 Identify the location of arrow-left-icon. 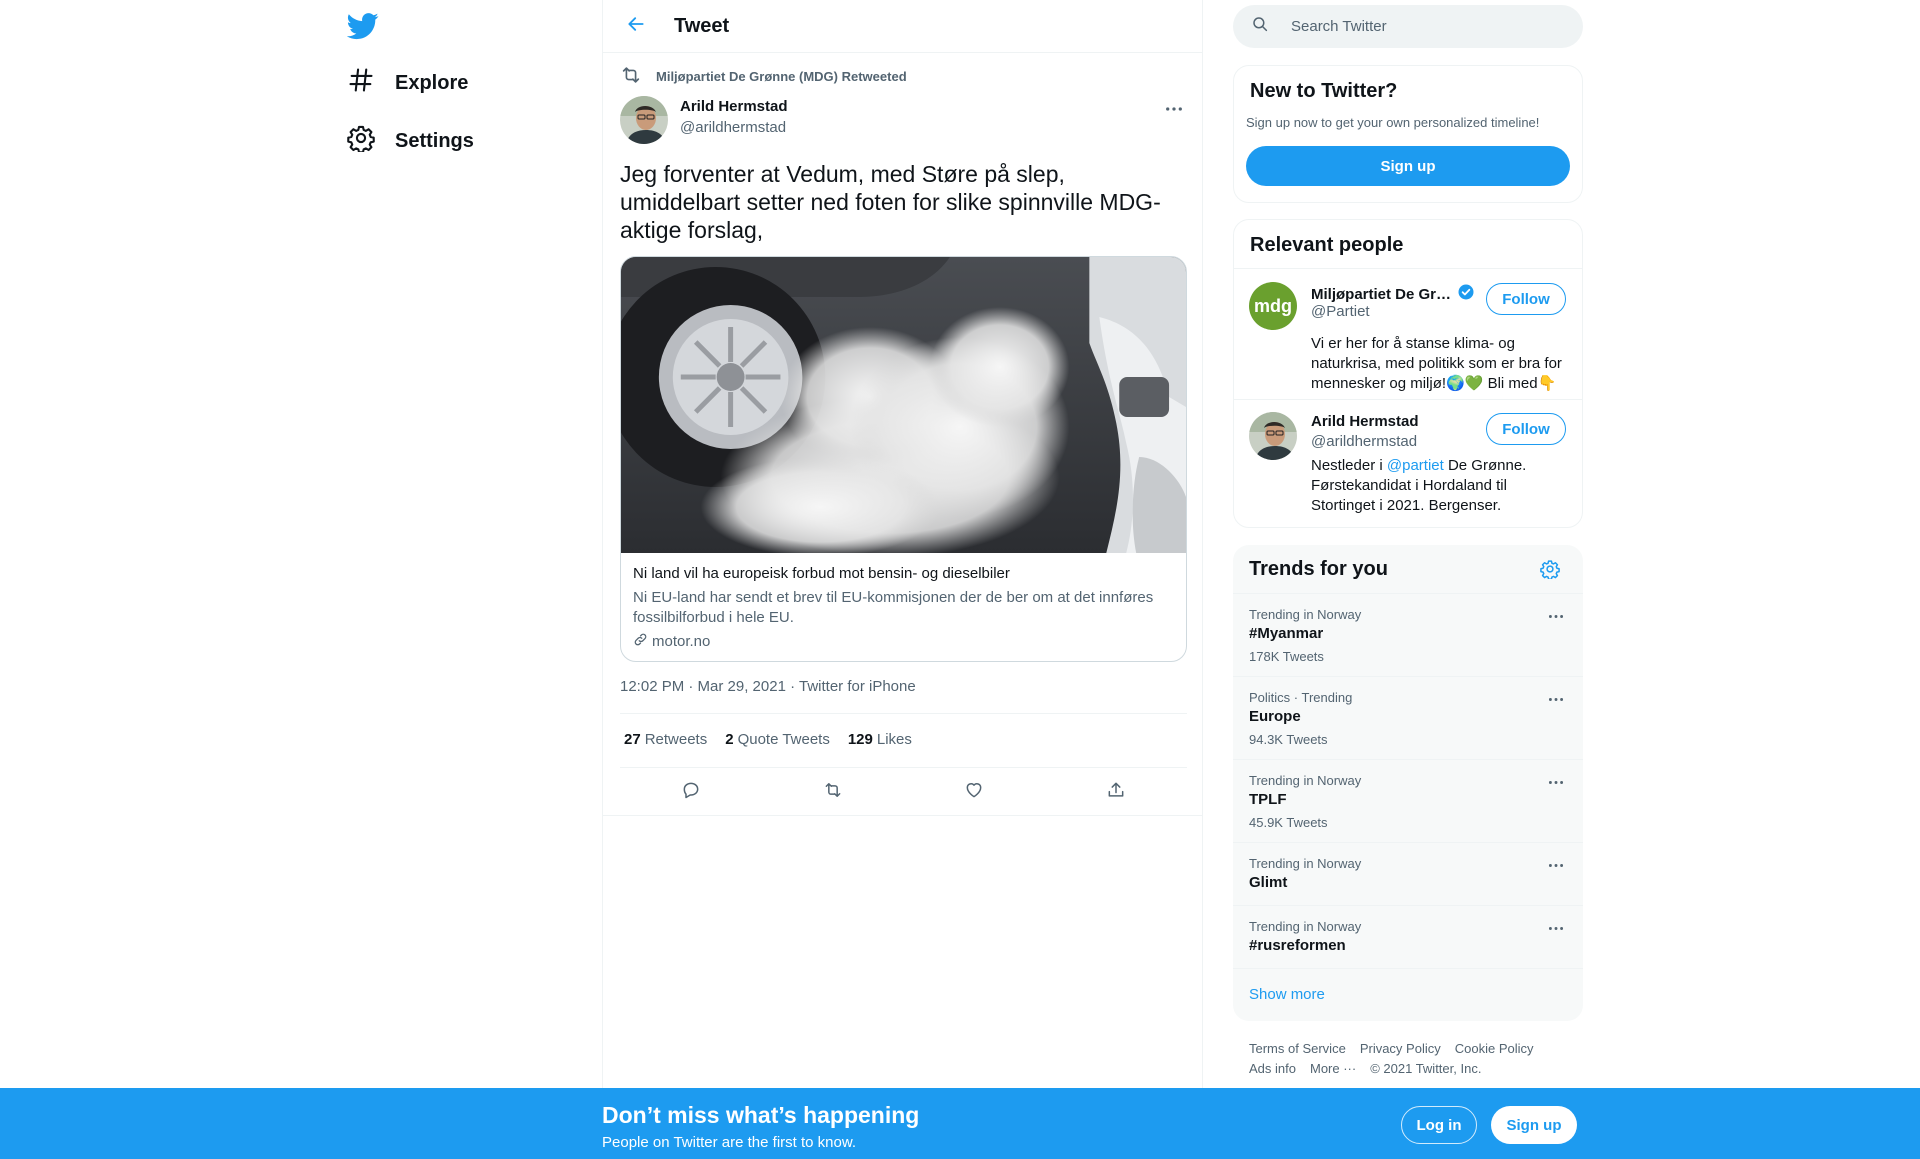
(636, 26).